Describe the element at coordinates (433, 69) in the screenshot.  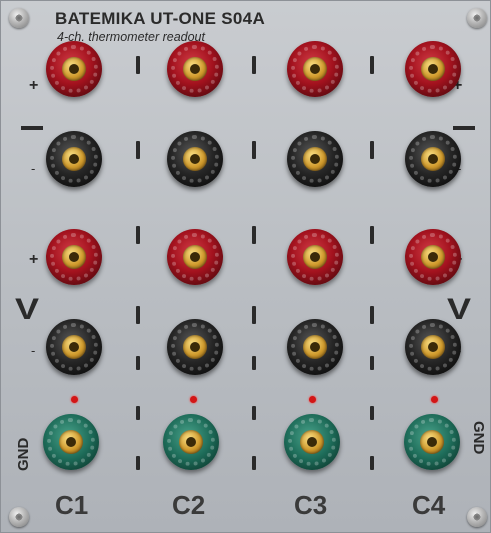
I see `jack-c4-plus` at that location.